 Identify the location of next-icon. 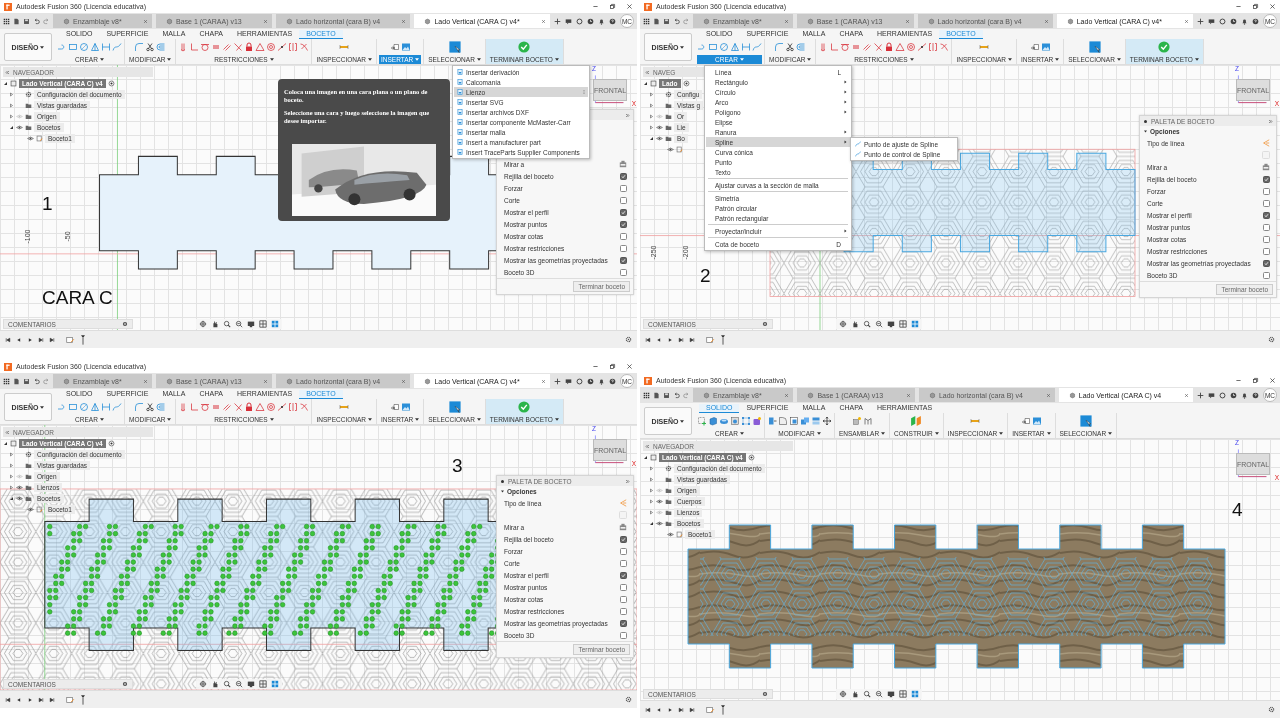
(681, 339).